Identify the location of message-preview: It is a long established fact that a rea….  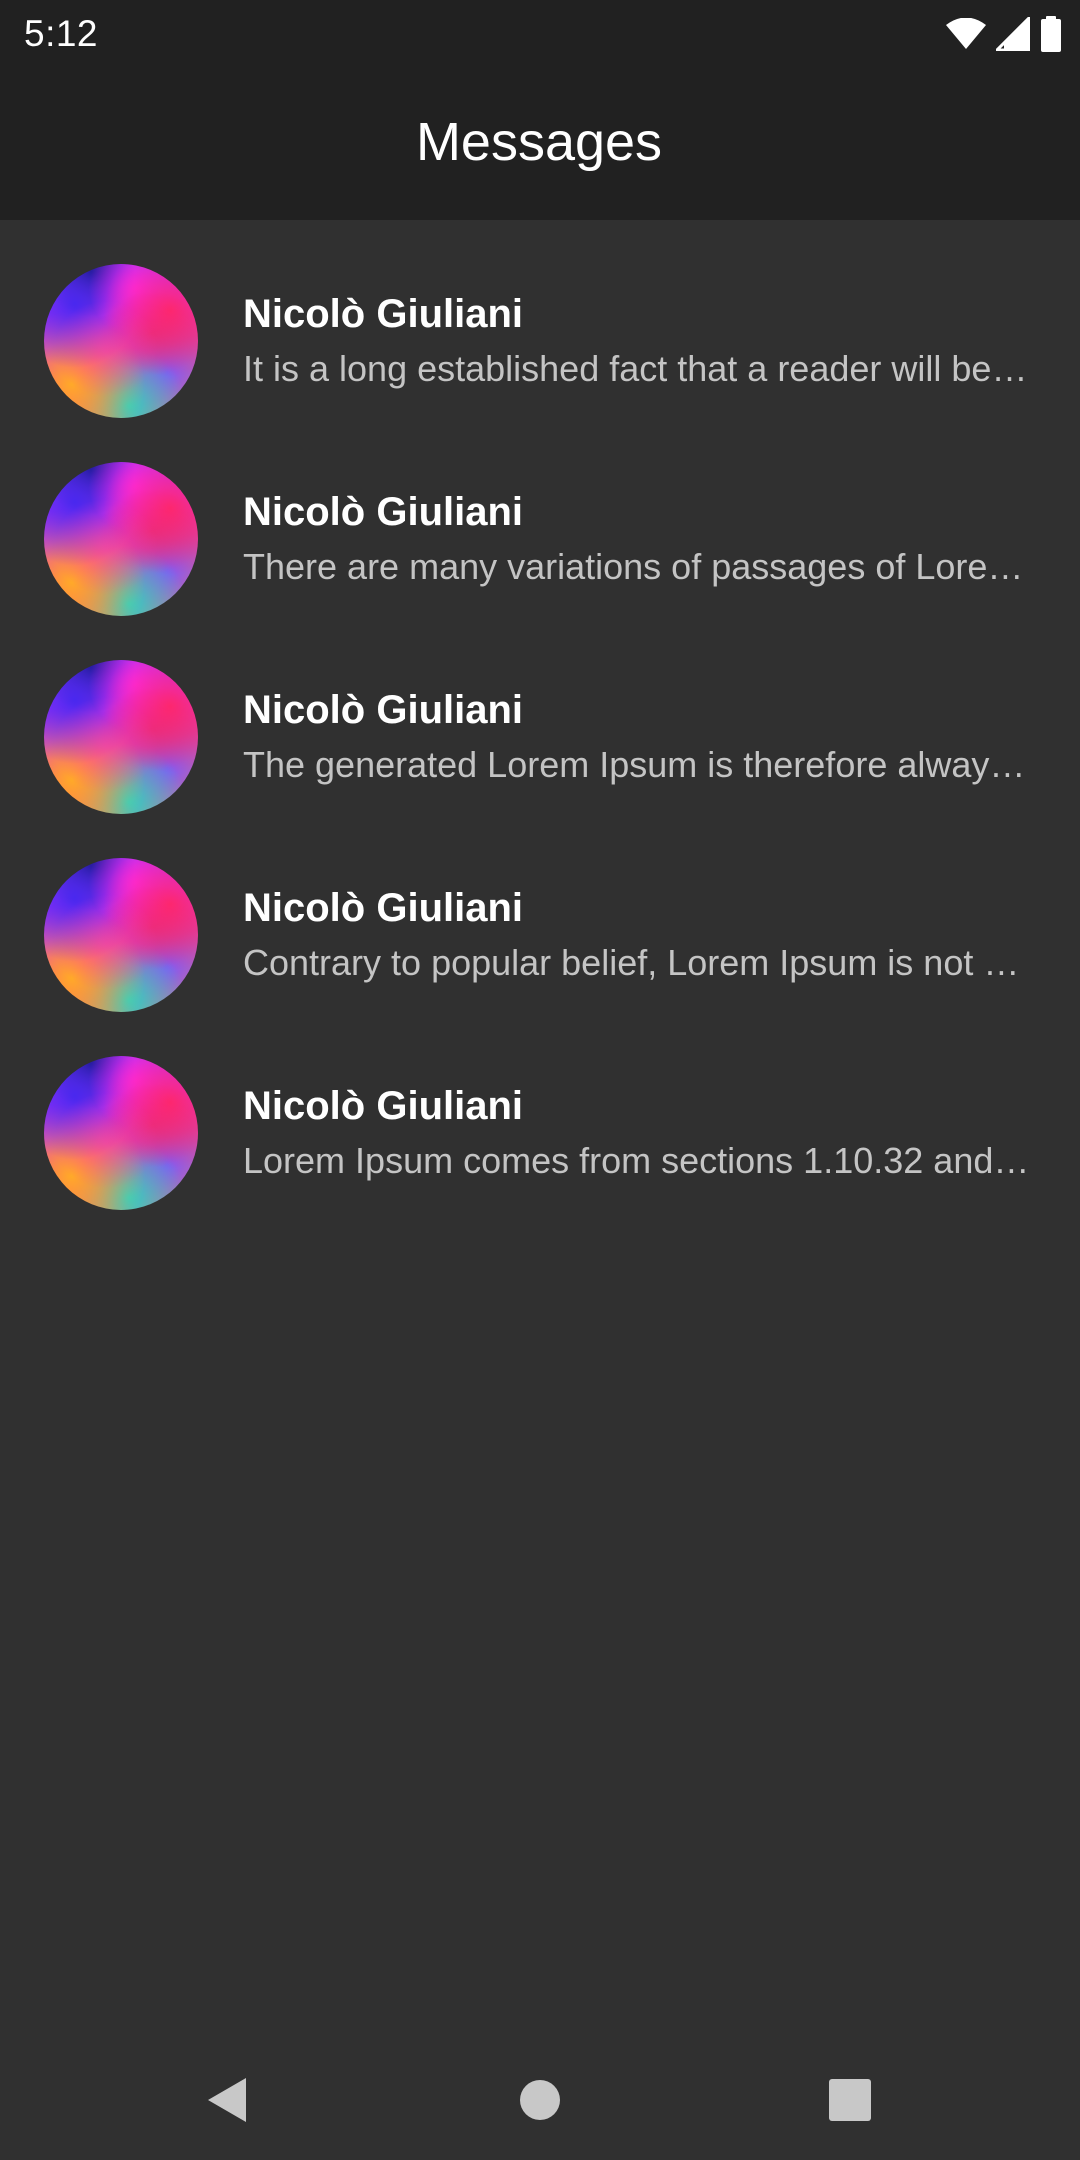
(638, 368).